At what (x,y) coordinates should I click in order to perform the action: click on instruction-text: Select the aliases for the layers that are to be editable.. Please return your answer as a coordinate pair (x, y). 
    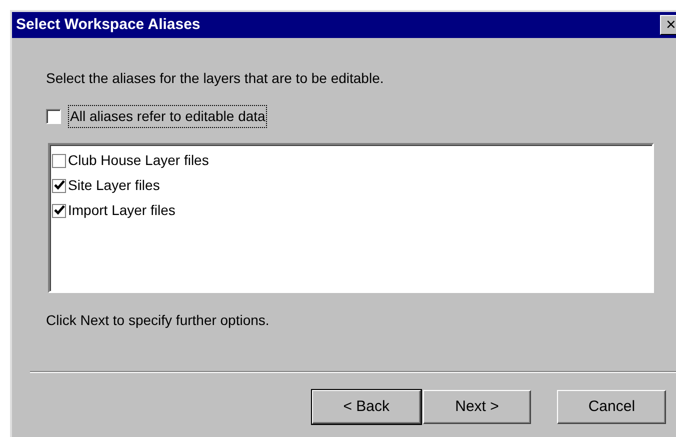
    Looking at the image, I should click on (215, 78).